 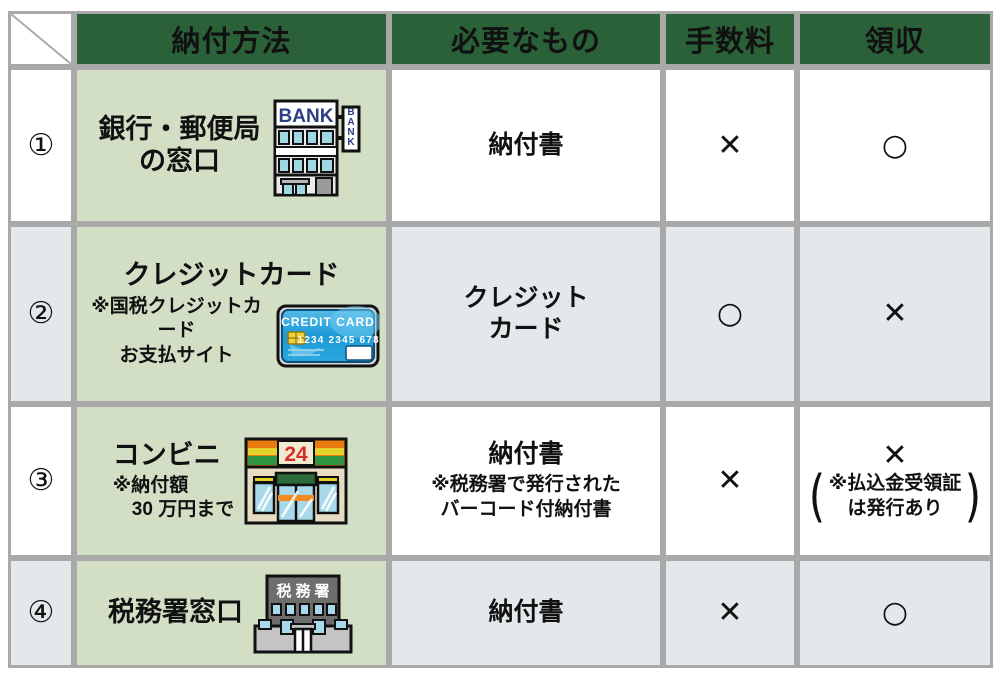 I want to click on method-cell-bank: 銀行・郵便局 の窓口 BANK B A N K, so click(x=231, y=145).